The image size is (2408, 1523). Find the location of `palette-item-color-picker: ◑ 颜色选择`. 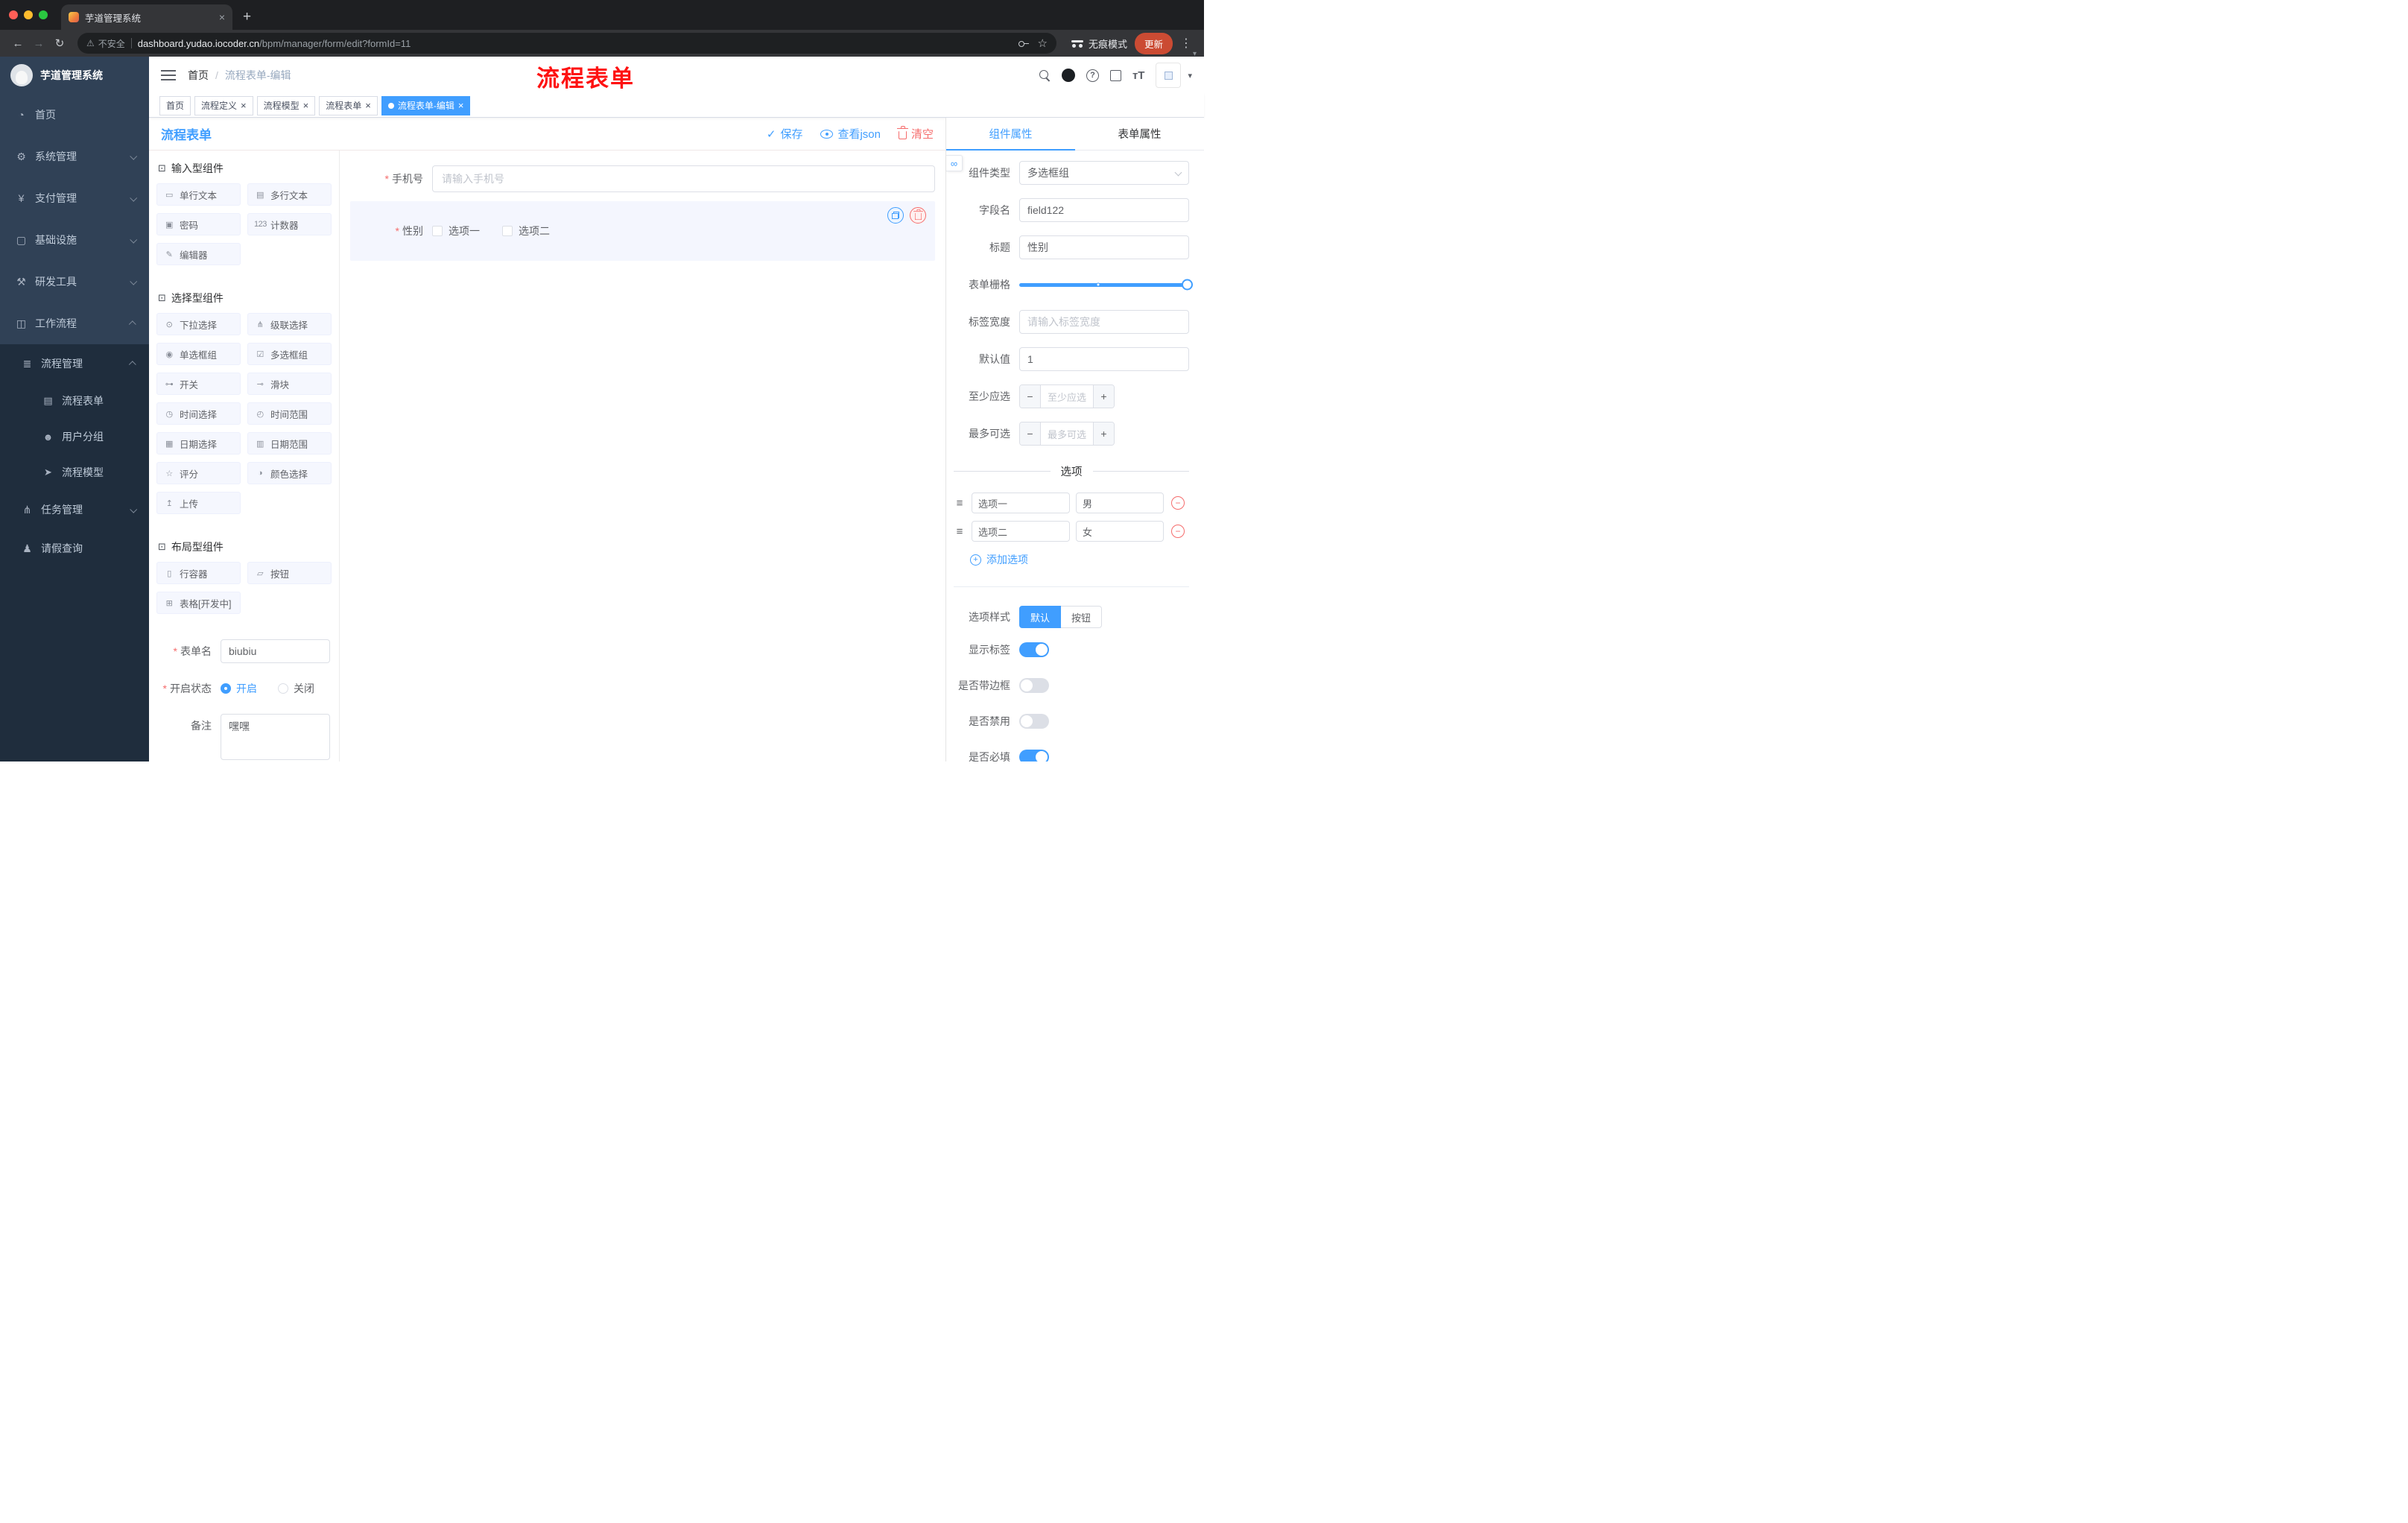

palette-item-color-picker: ◑ 颜色选择 is located at coordinates (289, 473).